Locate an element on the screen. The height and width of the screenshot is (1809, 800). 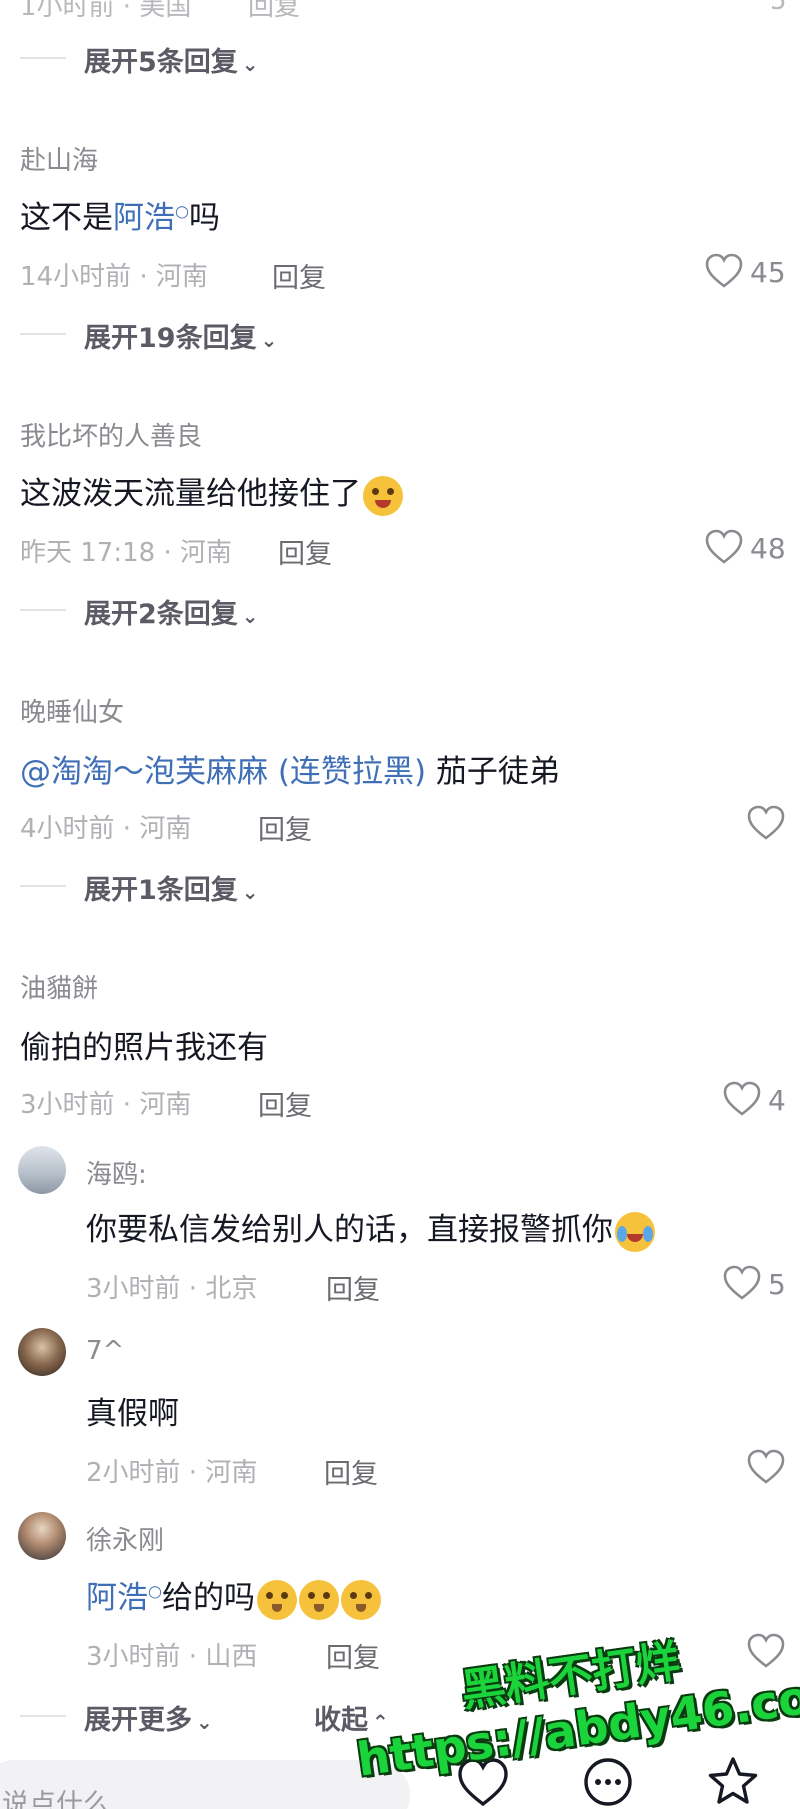
reply-text: 阿浩○给的吗 is located at coordinates (233, 1596).